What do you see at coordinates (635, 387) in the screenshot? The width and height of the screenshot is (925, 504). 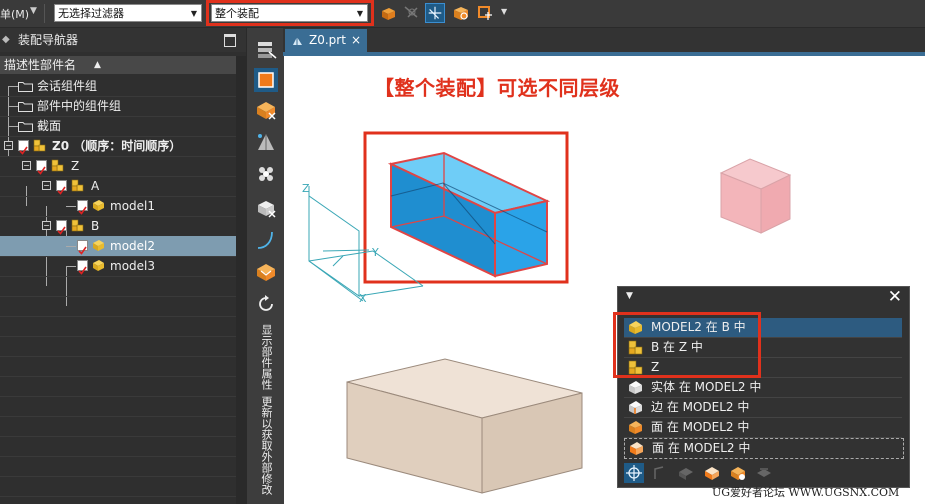 I see `solid-body-icon` at bounding box center [635, 387].